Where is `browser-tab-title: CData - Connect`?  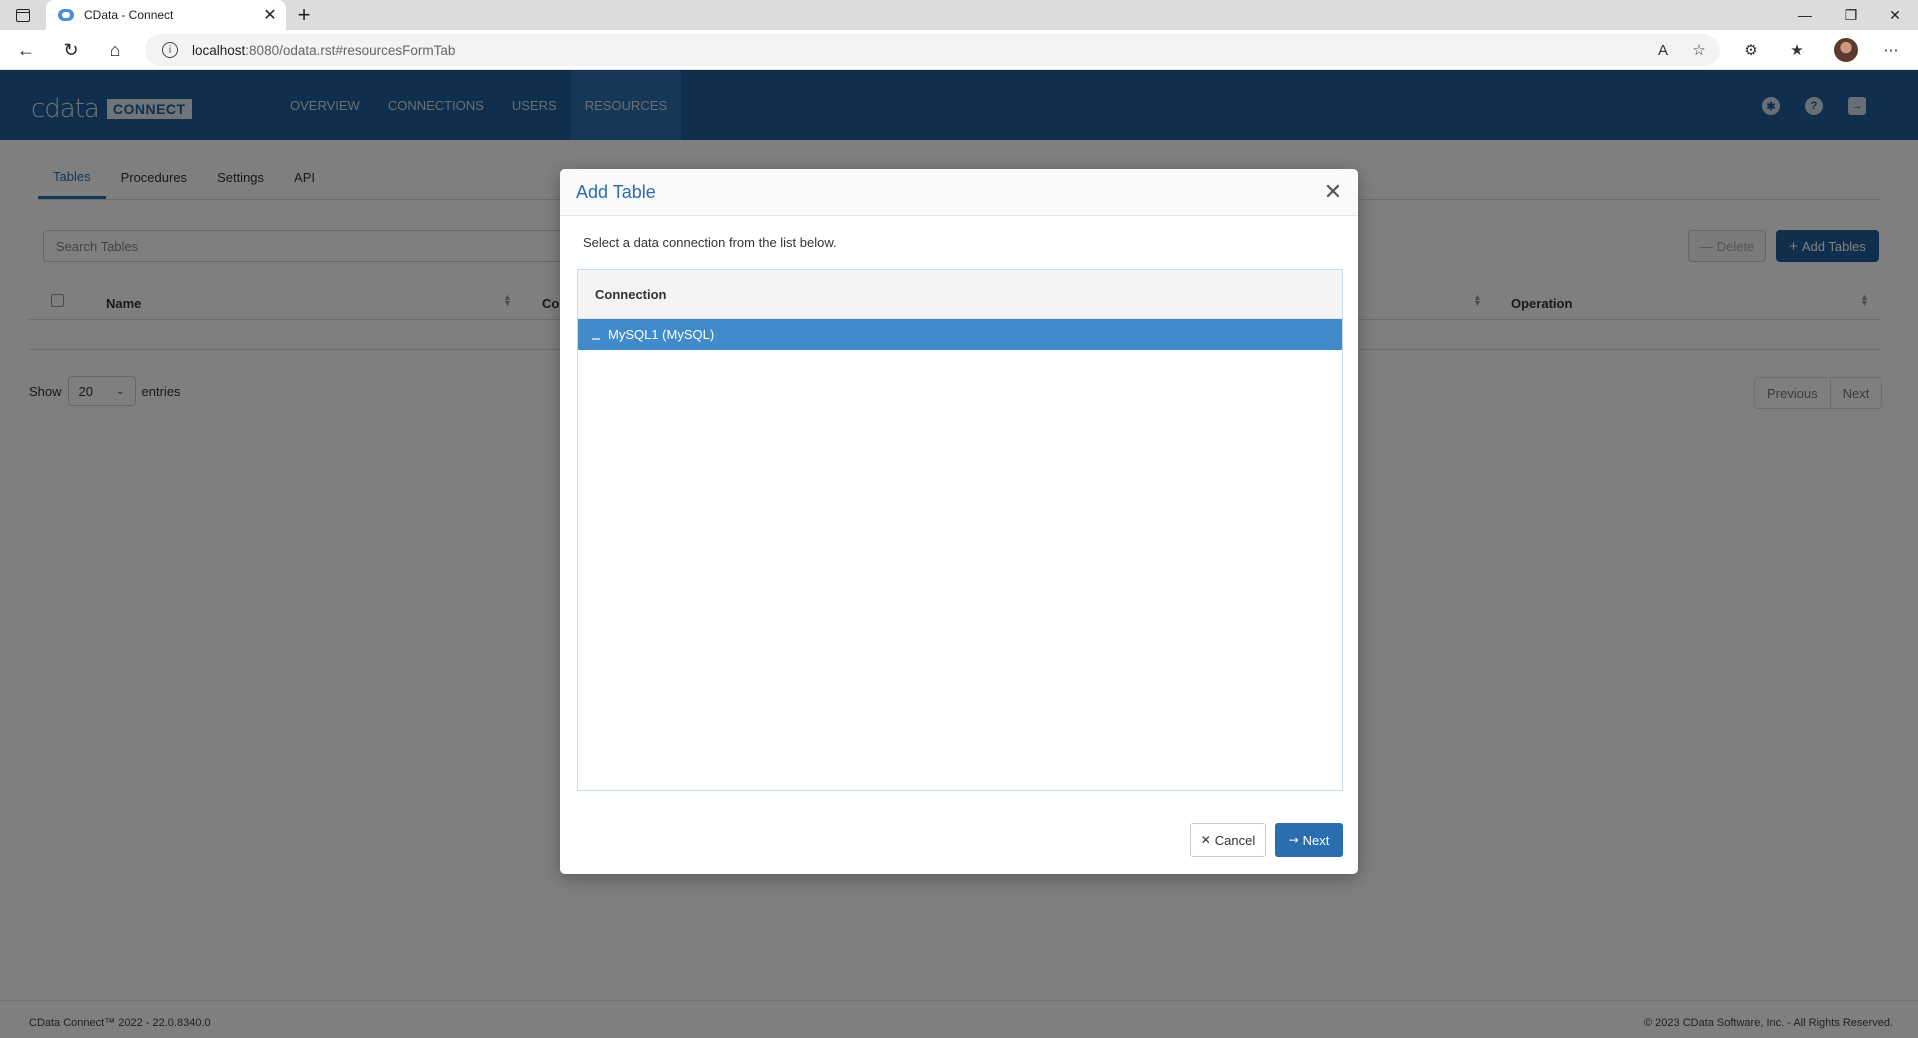 browser-tab-title: CData - Connect is located at coordinates (129, 15).